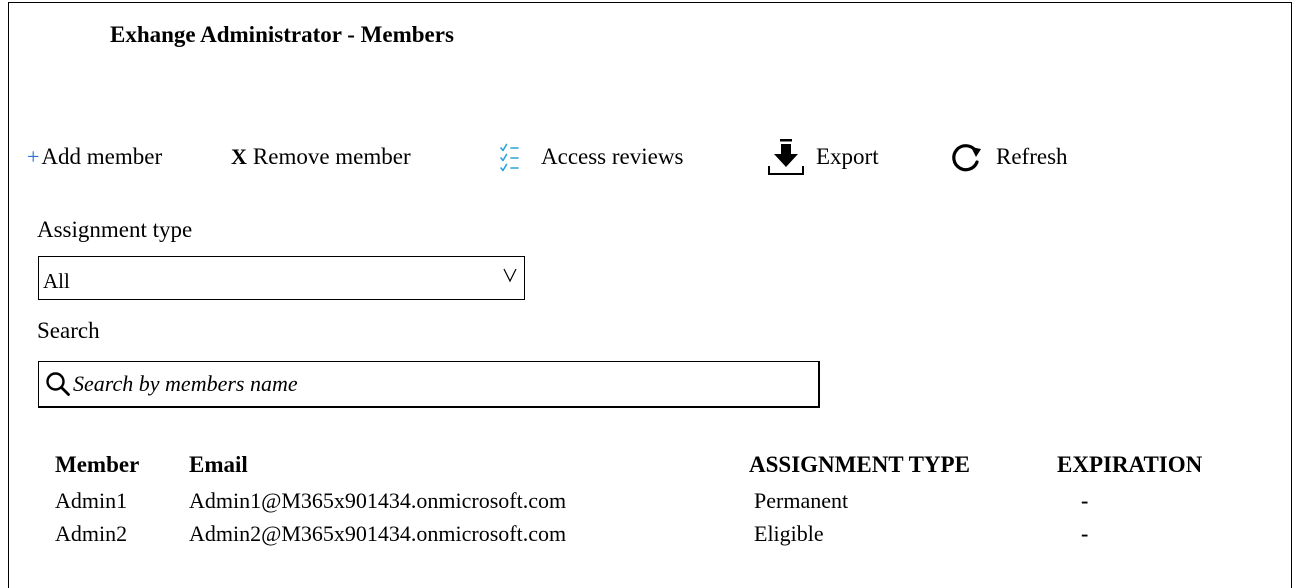  I want to click on assignment-type-cell: Eligible, so click(789, 533).